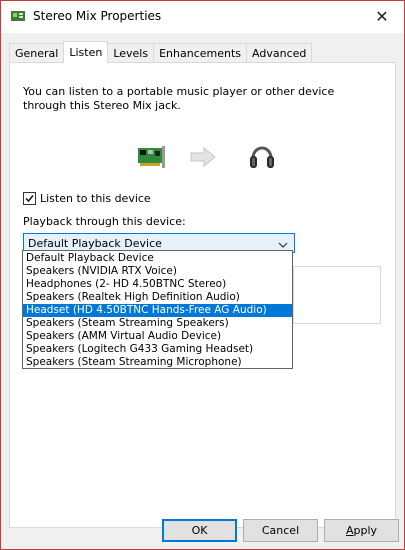 This screenshot has width=405, height=550. I want to click on tab-general: General, so click(37, 52).